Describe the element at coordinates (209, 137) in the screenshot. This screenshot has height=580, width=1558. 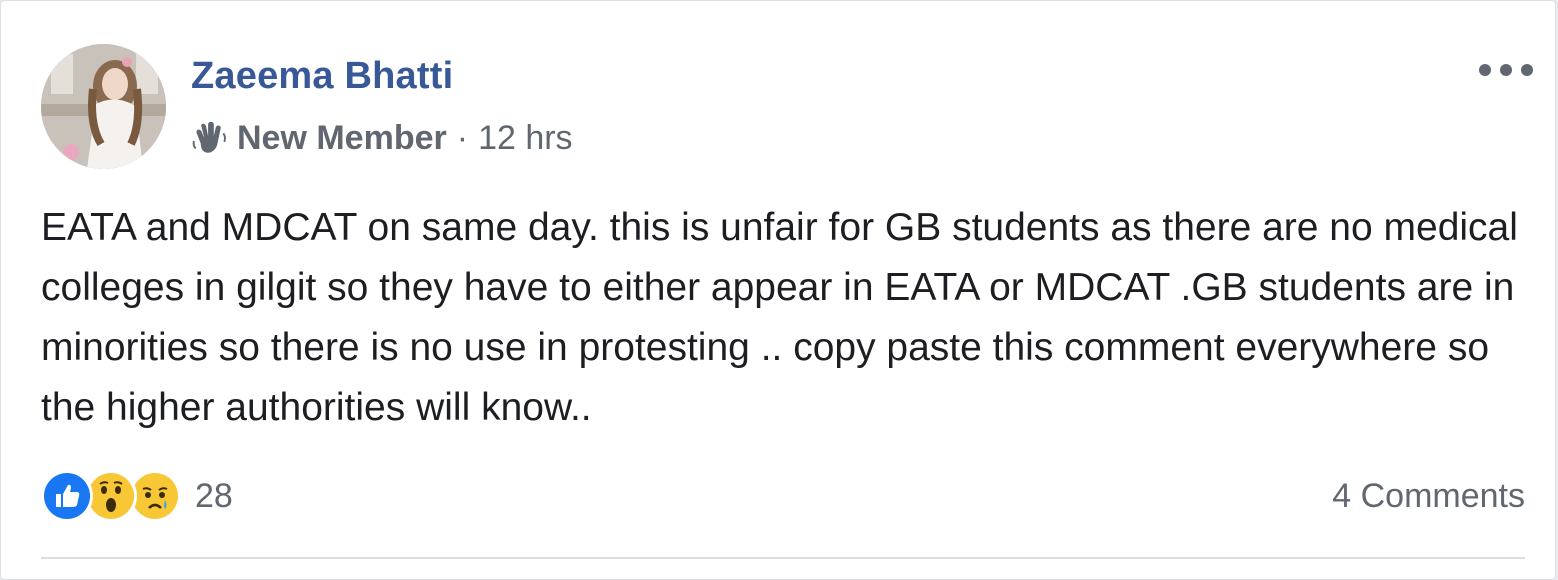
I see `waving-hand-icon` at that location.